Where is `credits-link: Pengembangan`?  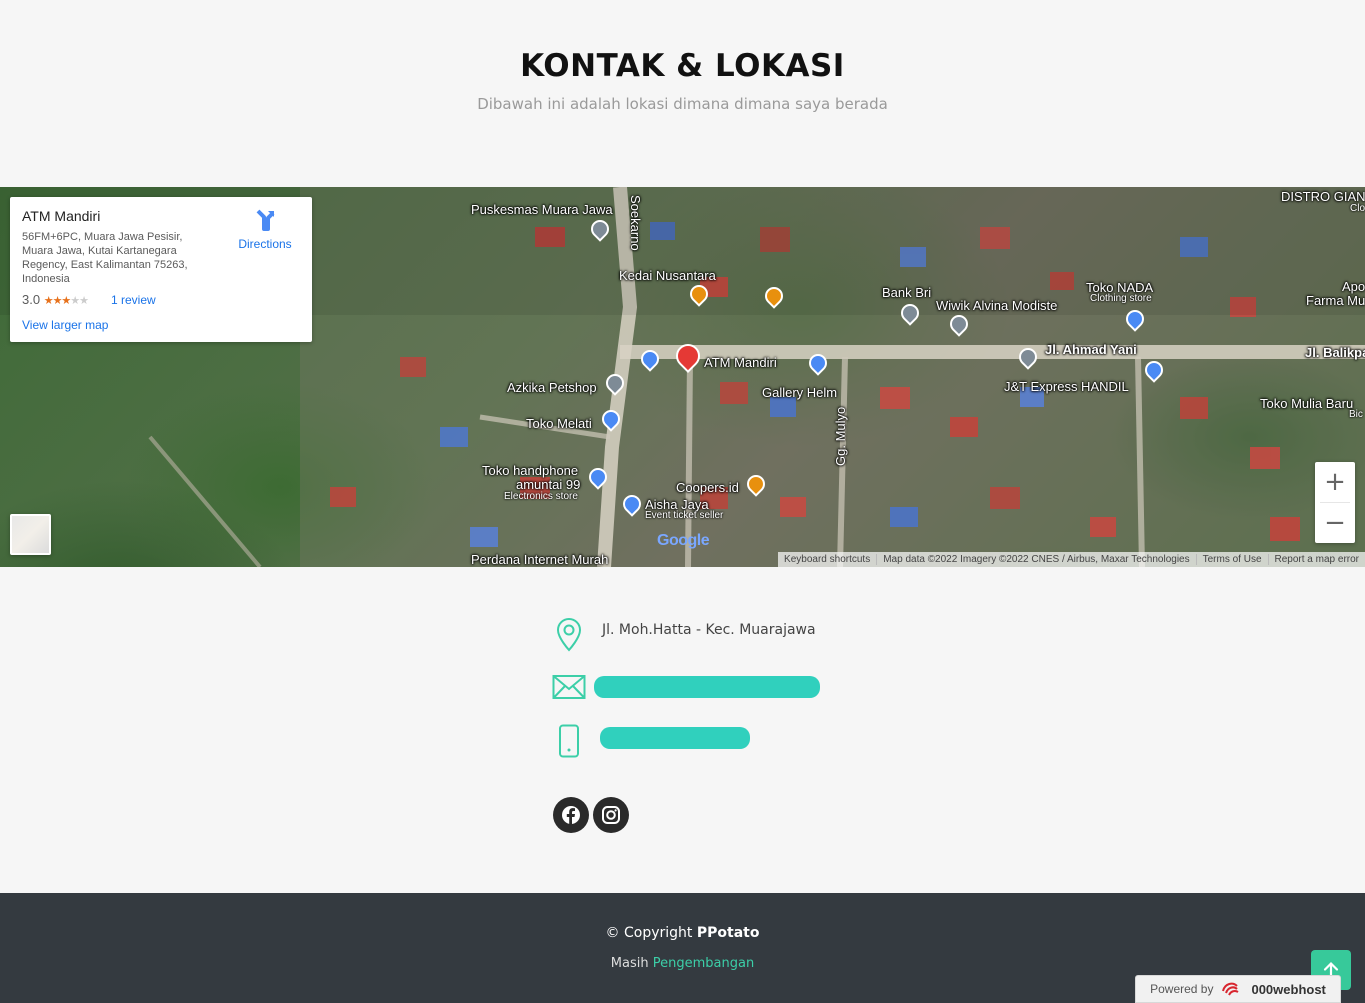
credits-link: Pengembangan is located at coordinates (703, 963).